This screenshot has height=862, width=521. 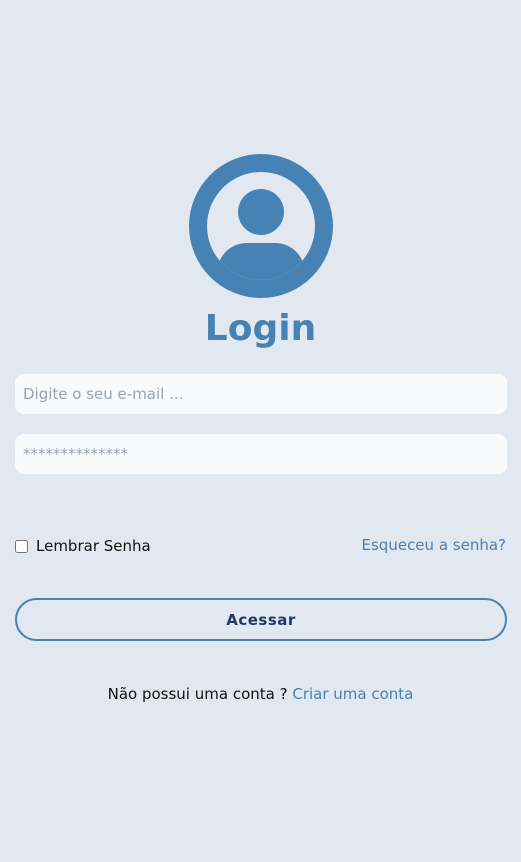 I want to click on login-button: Acessar, so click(x=261, y=619).